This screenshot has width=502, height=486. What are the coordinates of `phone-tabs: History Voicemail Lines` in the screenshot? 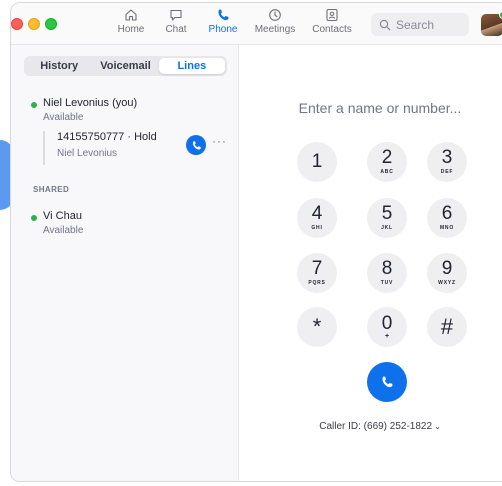 It's located at (125, 66).